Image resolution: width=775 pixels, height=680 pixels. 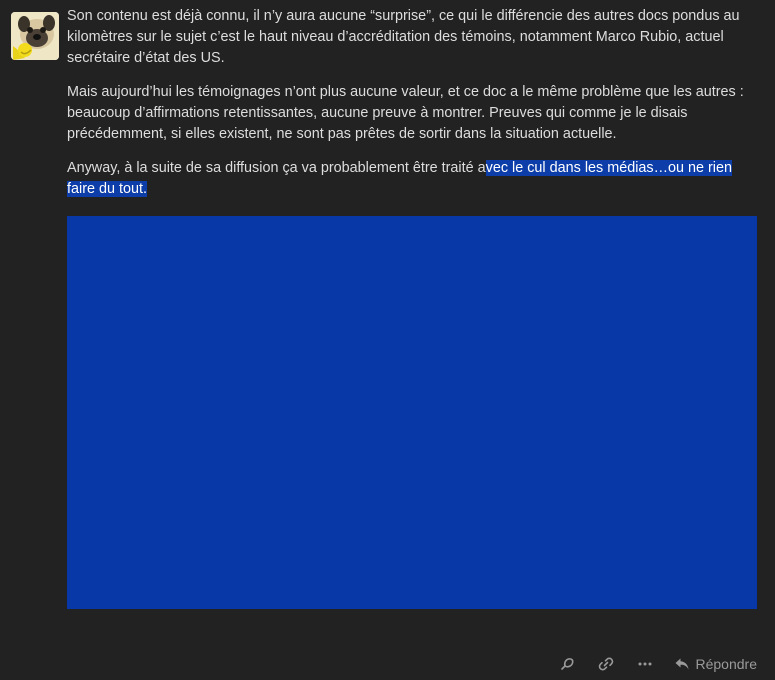 What do you see at coordinates (681, 664) in the screenshot?
I see `reply-icon` at bounding box center [681, 664].